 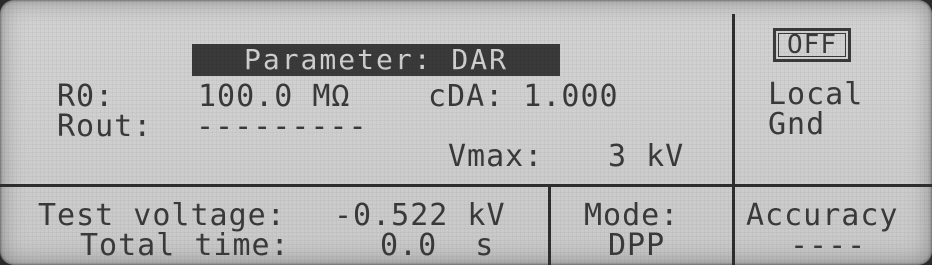 I want to click on parameter-banner: Parameter: DAR, so click(x=376, y=60).